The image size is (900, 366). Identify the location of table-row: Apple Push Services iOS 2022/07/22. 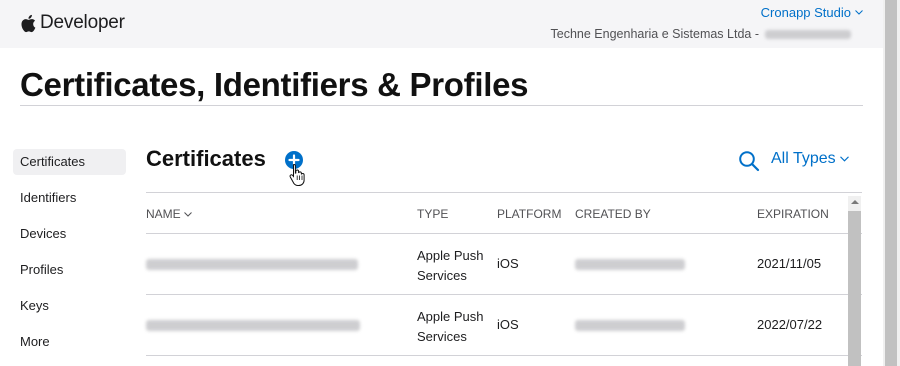
(504, 325).